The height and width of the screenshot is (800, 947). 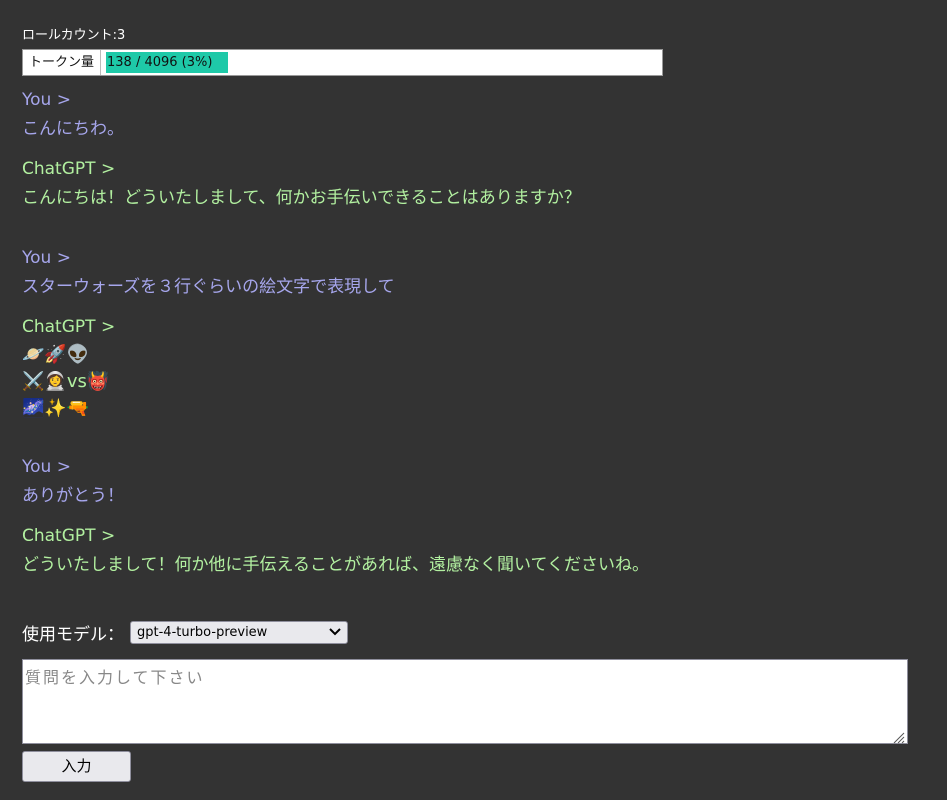 What do you see at coordinates (465, 701) in the screenshot?
I see `question-textarea: 質問を入力して下さい` at bounding box center [465, 701].